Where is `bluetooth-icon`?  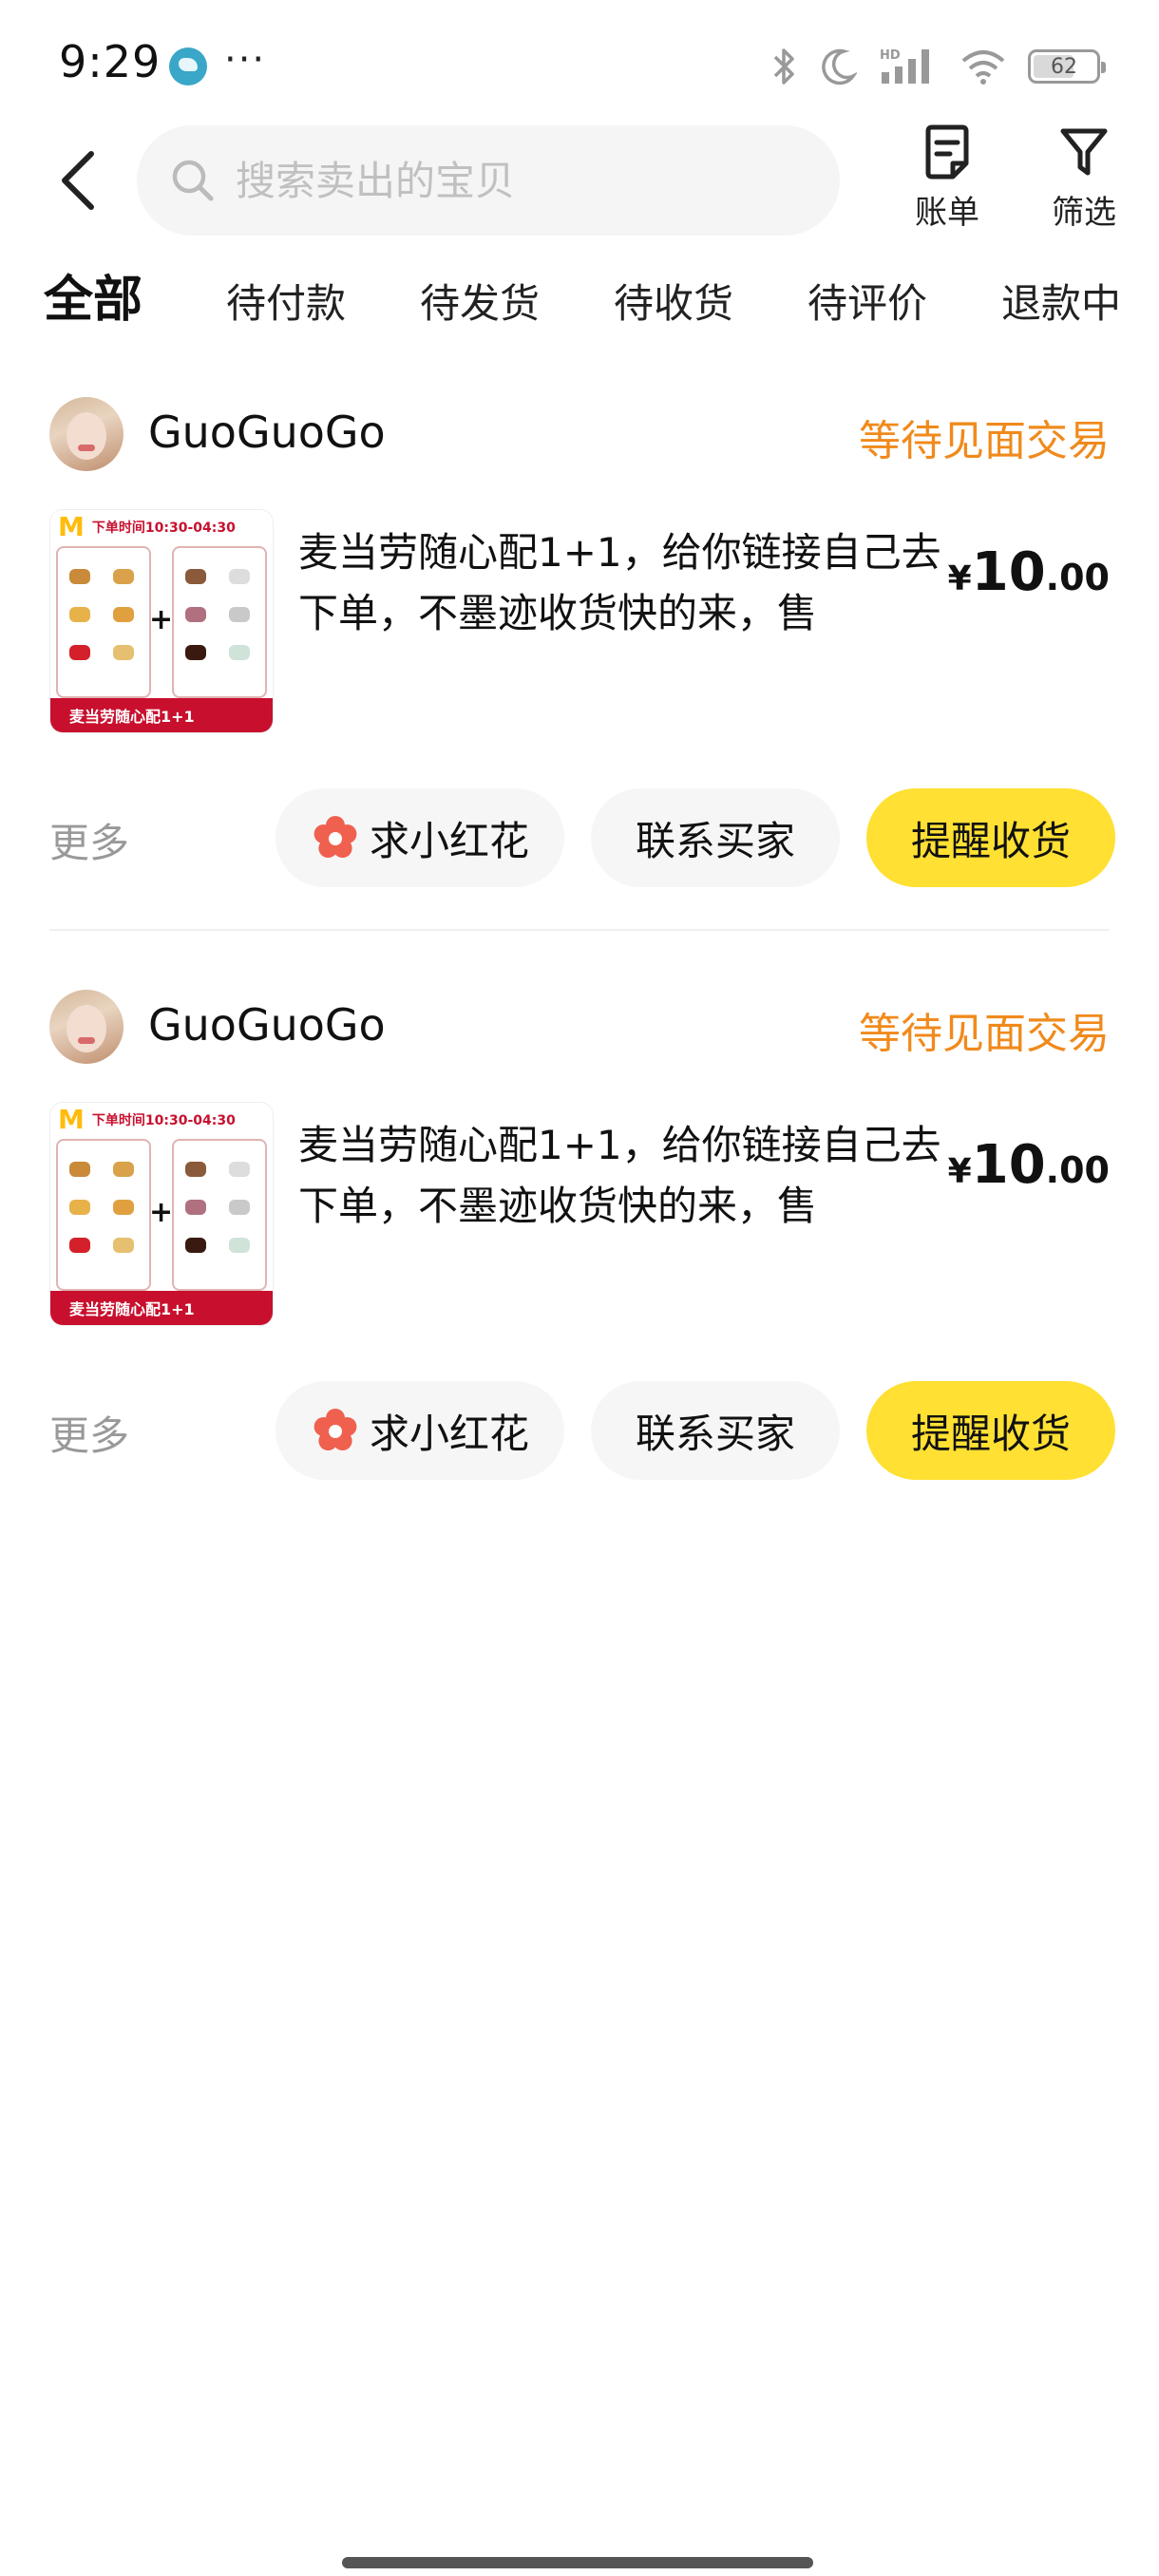
bluetooth-icon is located at coordinates (783, 66).